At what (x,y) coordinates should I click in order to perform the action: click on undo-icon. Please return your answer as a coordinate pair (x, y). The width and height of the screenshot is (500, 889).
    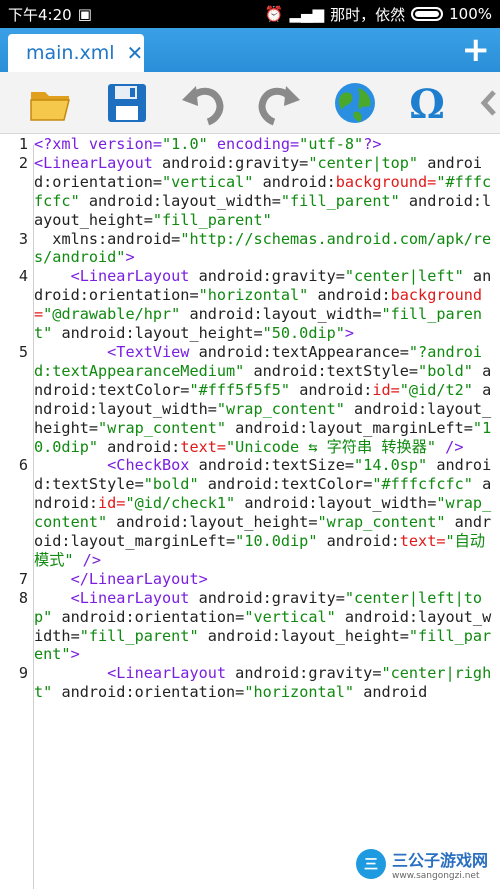
    Looking at the image, I should click on (203, 106).